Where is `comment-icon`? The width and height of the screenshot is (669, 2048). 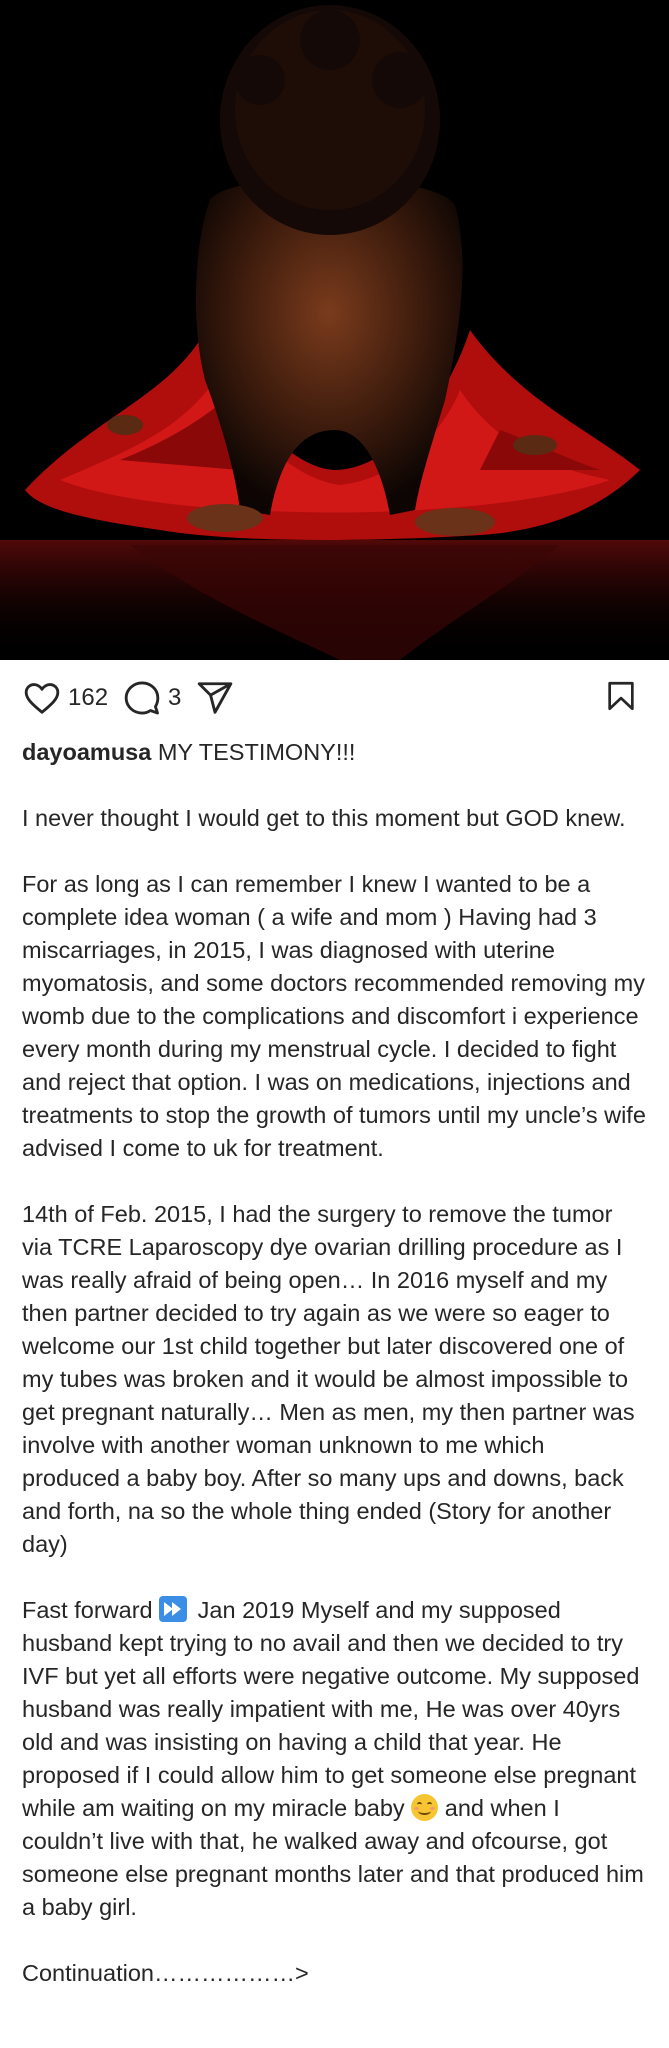 comment-icon is located at coordinates (142, 698).